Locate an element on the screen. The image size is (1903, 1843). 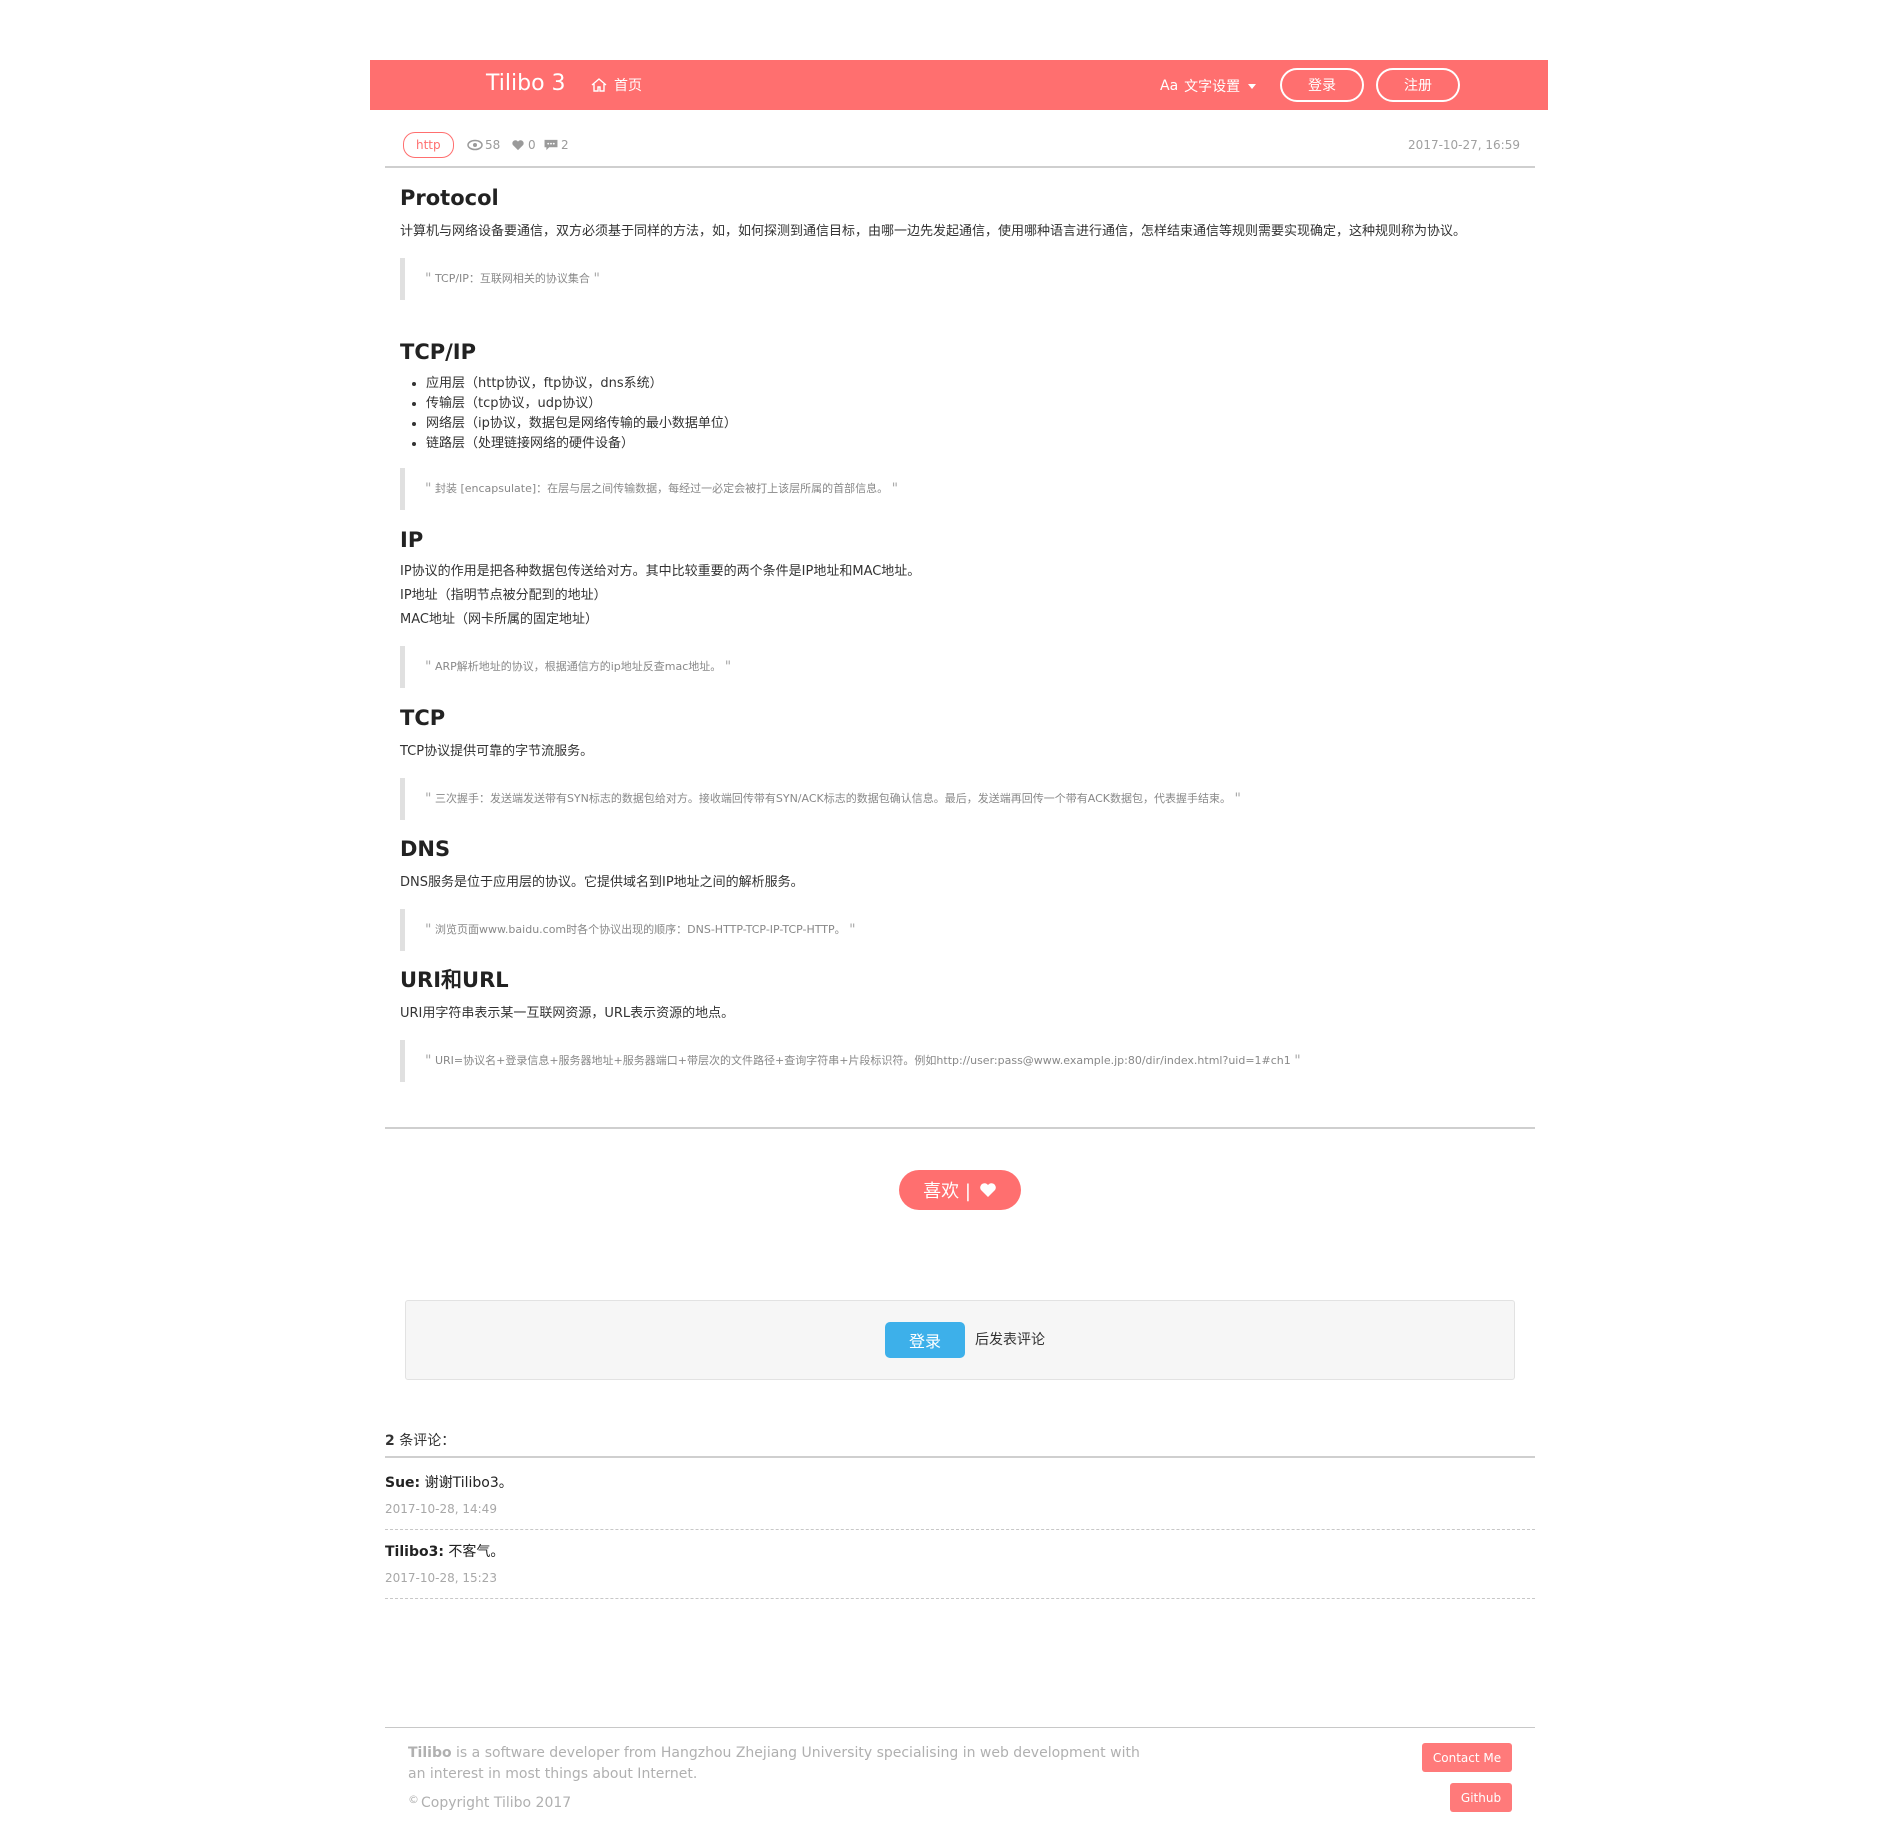
comments-count-suffix: 条评论： is located at coordinates (425, 1441).